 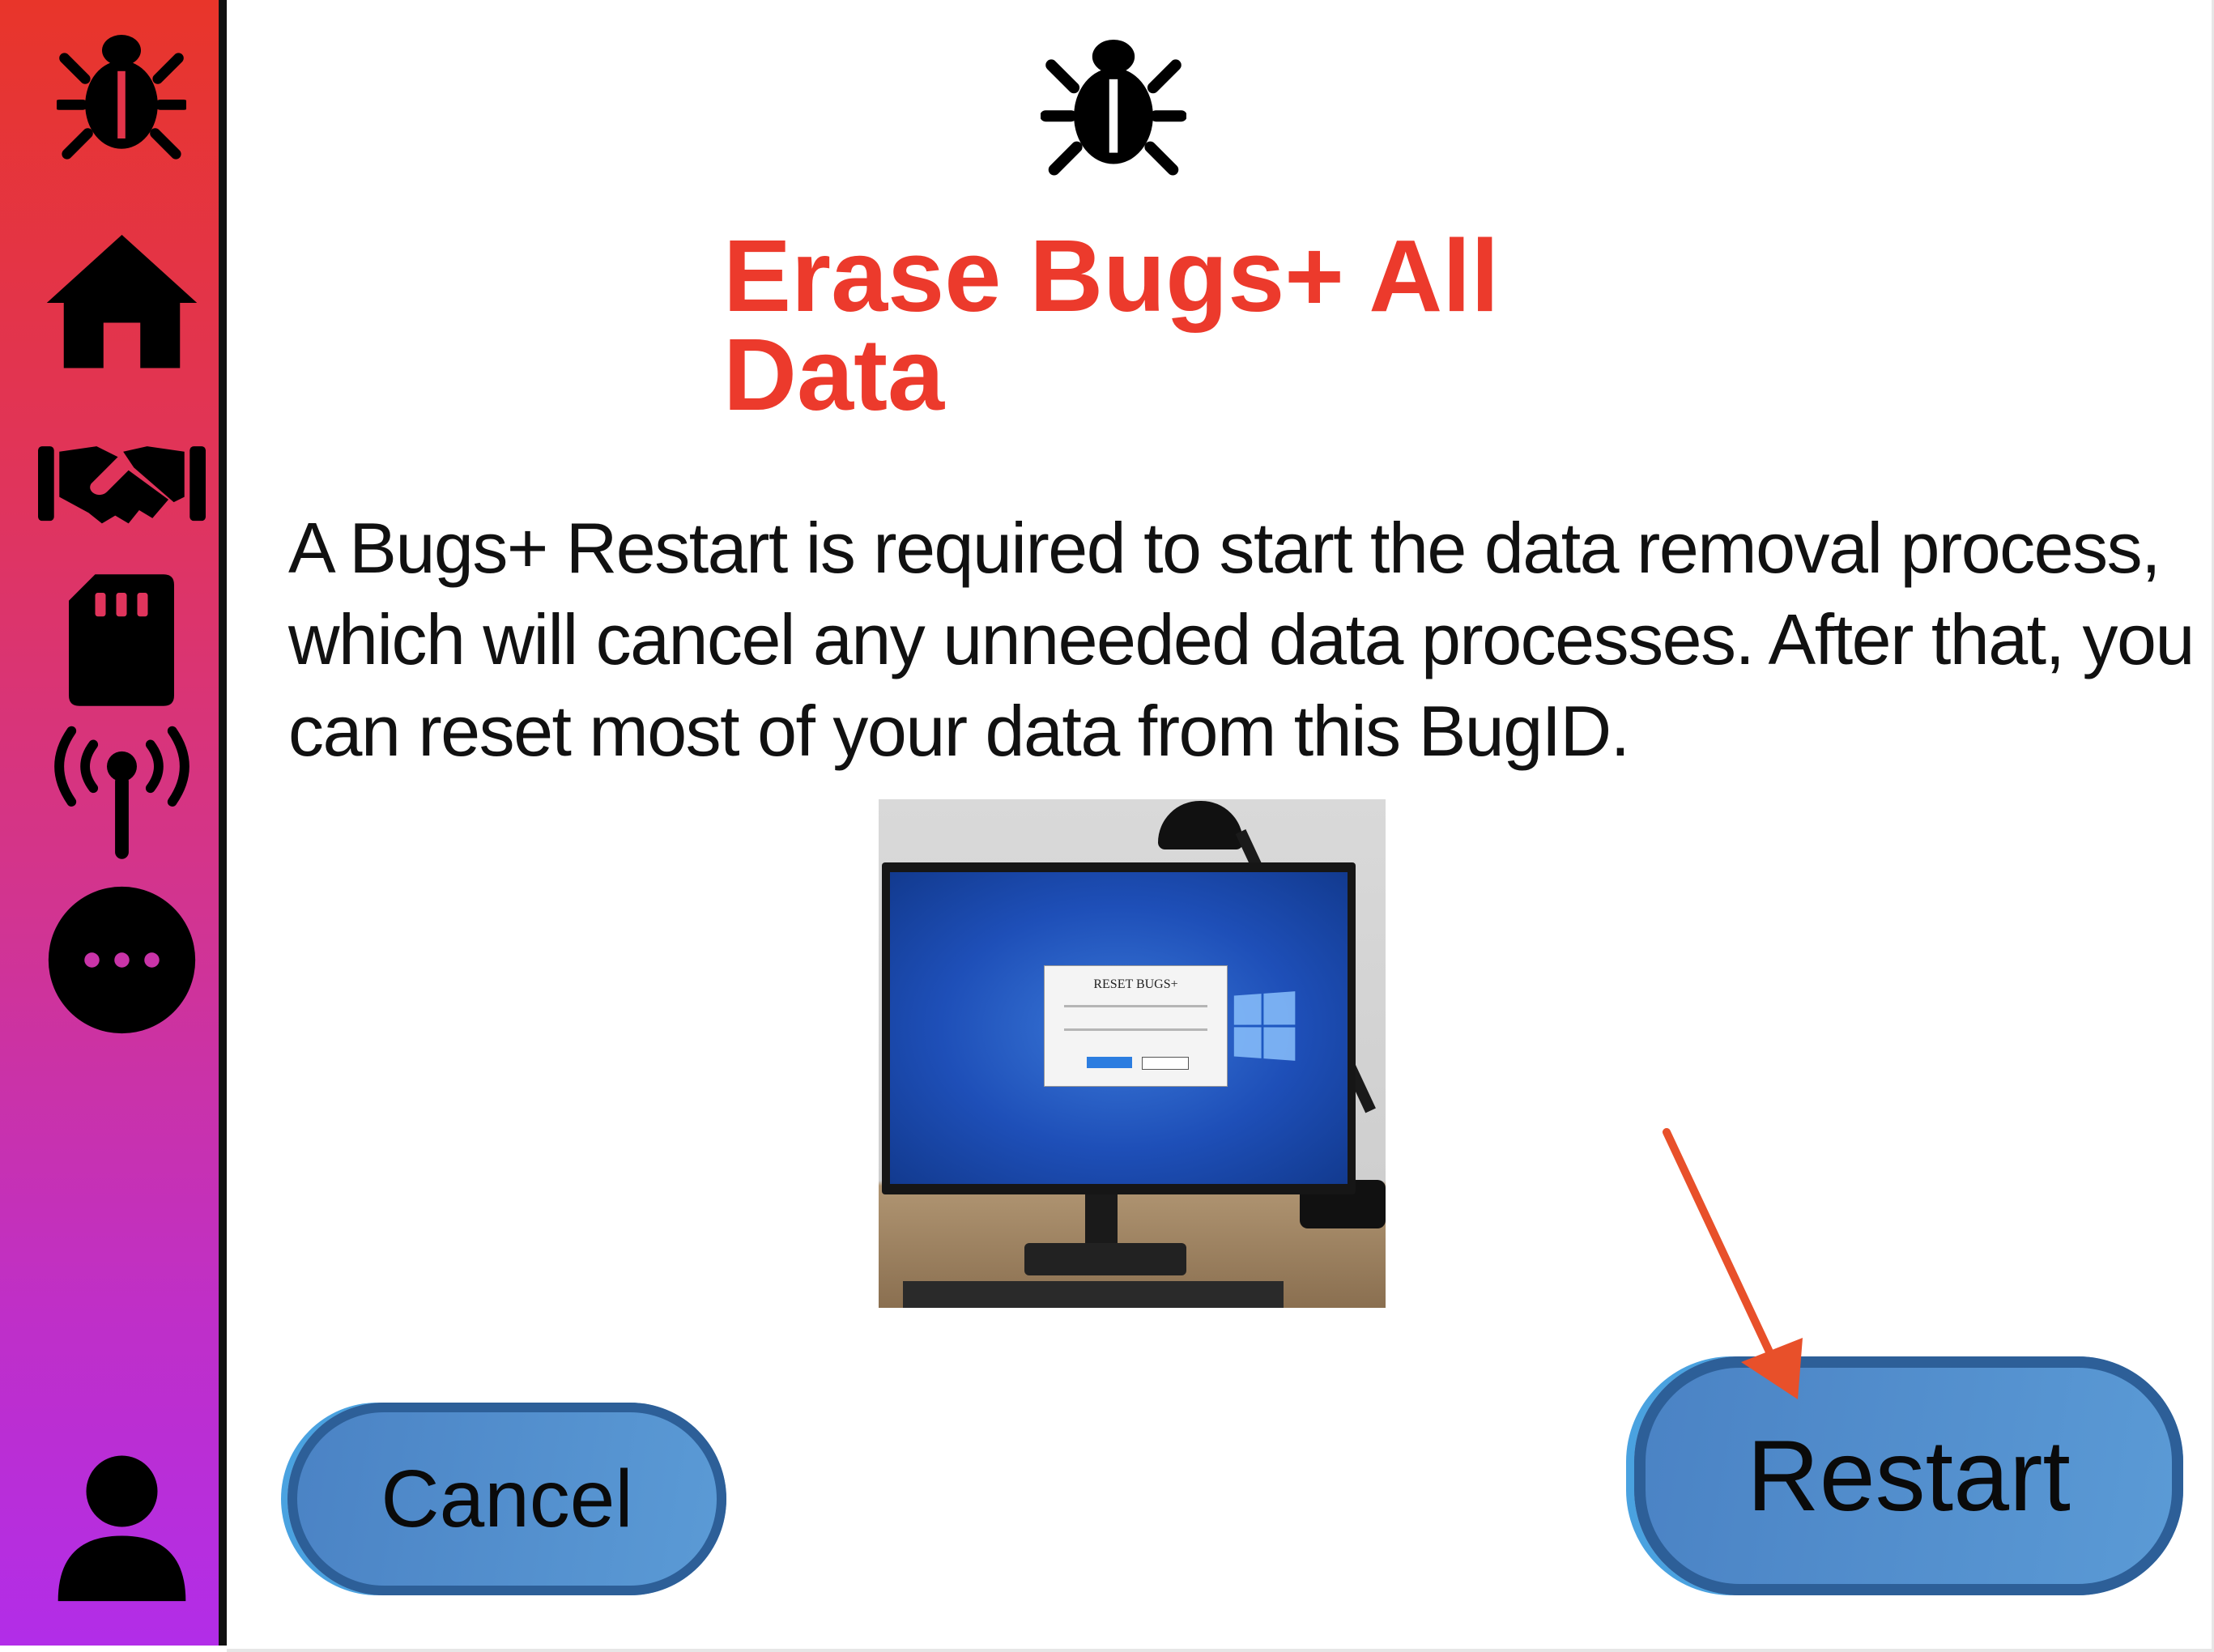 What do you see at coordinates (1165, 1063) in the screenshot?
I see `image-dialog-cancel-button` at bounding box center [1165, 1063].